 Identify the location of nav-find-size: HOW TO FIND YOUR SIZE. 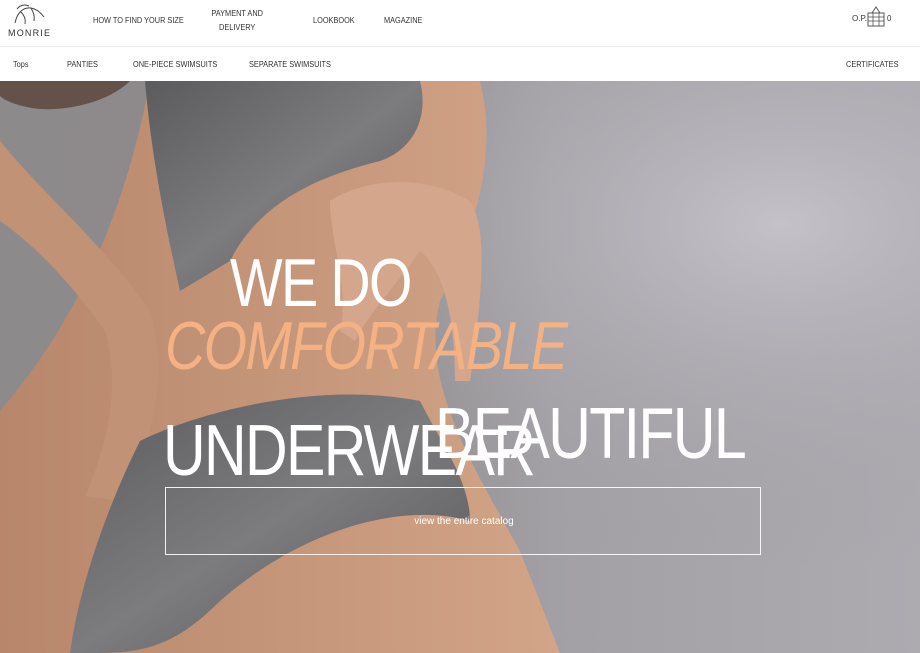
(138, 21).